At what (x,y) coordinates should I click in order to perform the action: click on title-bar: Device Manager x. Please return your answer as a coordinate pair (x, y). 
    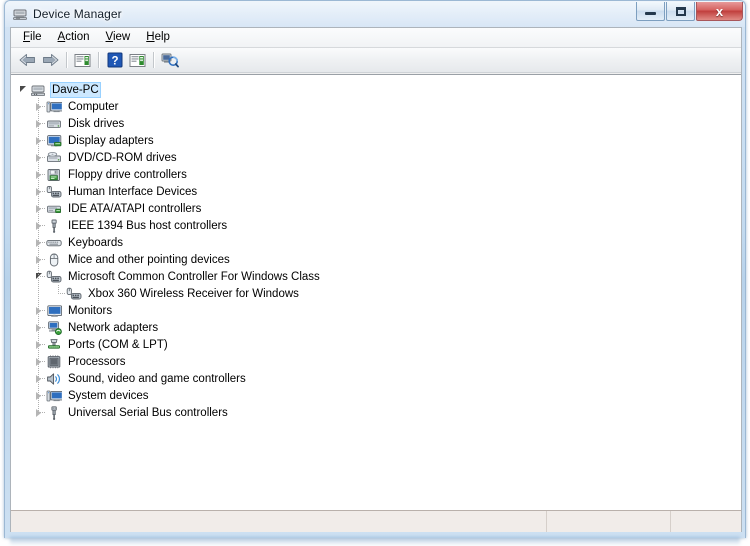
    Looking at the image, I should click on (375, 14).